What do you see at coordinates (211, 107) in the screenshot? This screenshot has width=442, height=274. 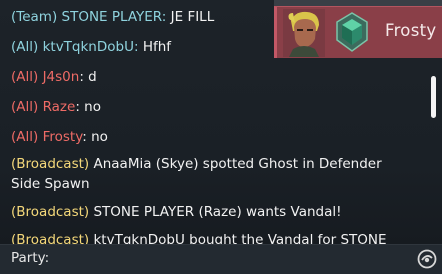 I see `chat-message: (All) Raze: no` at bounding box center [211, 107].